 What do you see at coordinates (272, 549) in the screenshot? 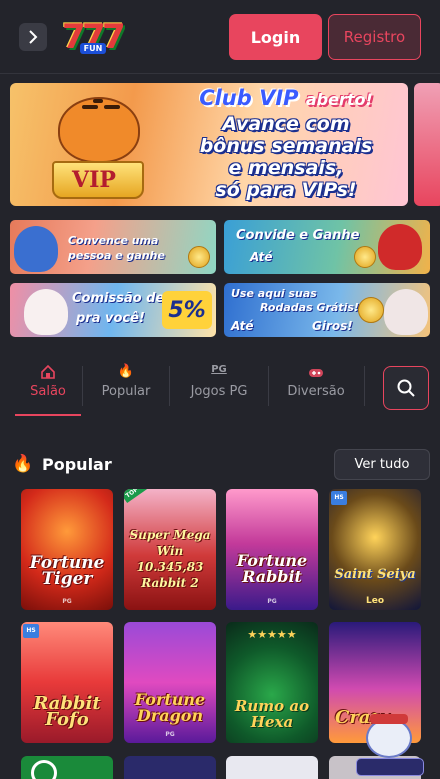
I see `game-tile-fortune-rabbit: Fortune Rabbit PG` at bounding box center [272, 549].